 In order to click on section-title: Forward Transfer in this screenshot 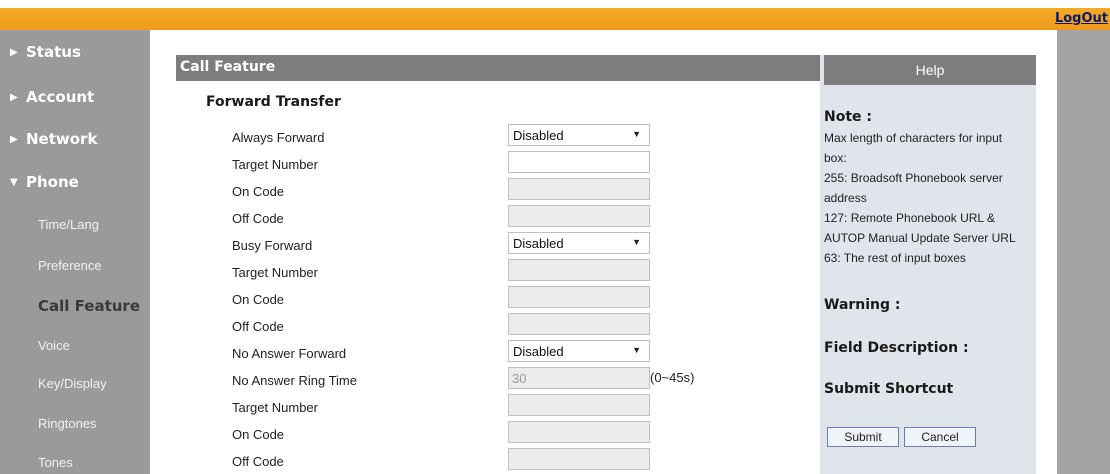, I will do `click(273, 102)`.